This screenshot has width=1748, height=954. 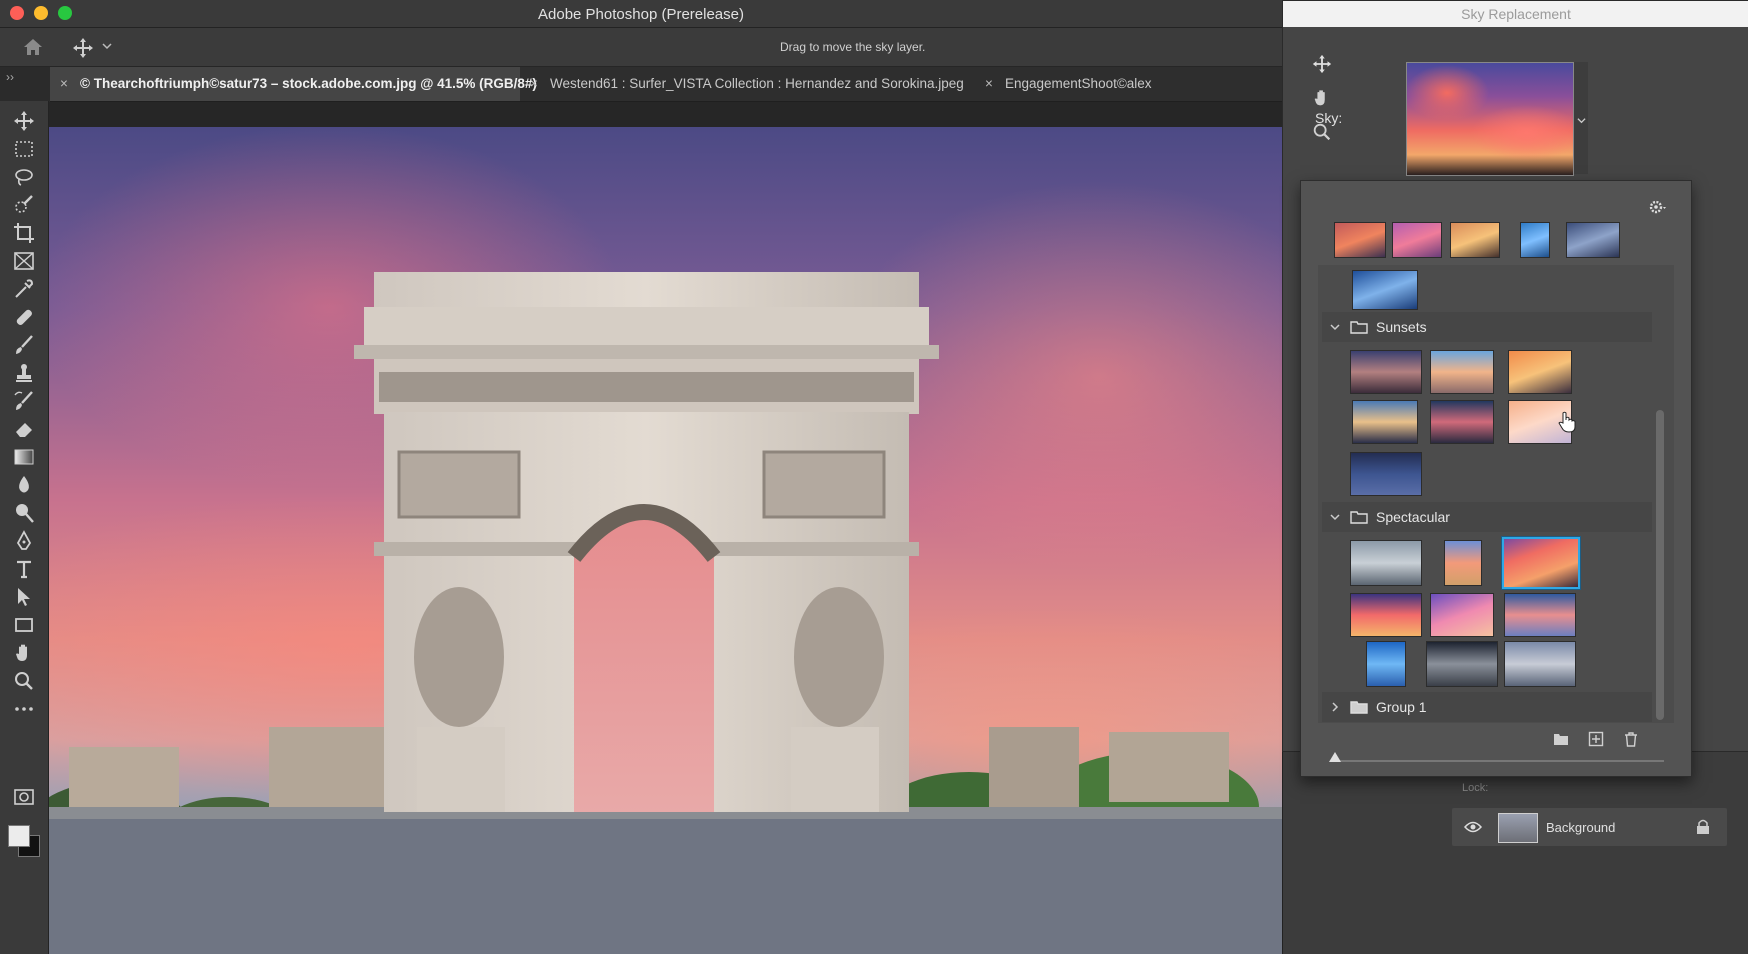 I want to click on frame-icon, so click(x=24, y=261).